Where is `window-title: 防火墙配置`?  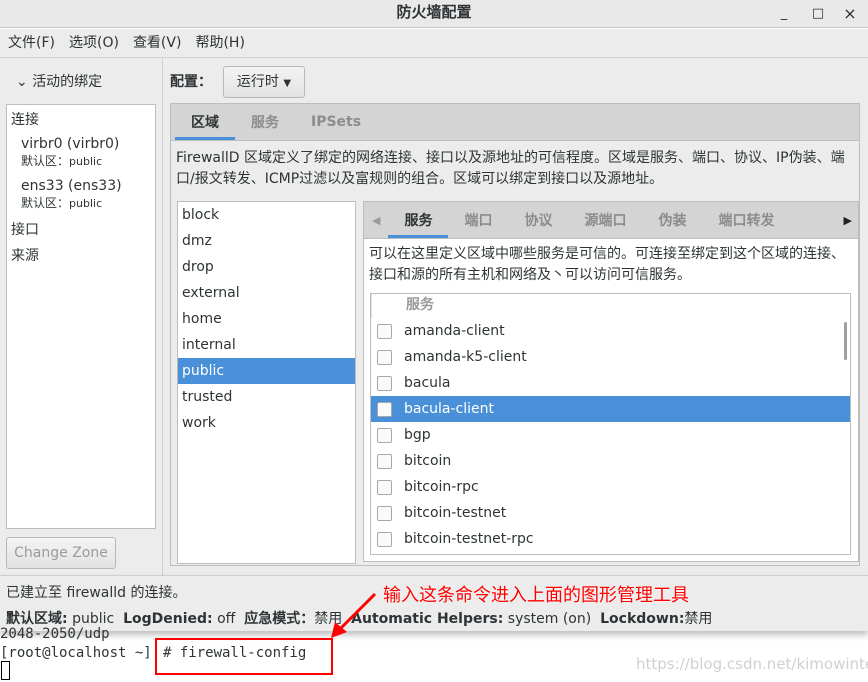 window-title: 防火墙配置 is located at coordinates (434, 12).